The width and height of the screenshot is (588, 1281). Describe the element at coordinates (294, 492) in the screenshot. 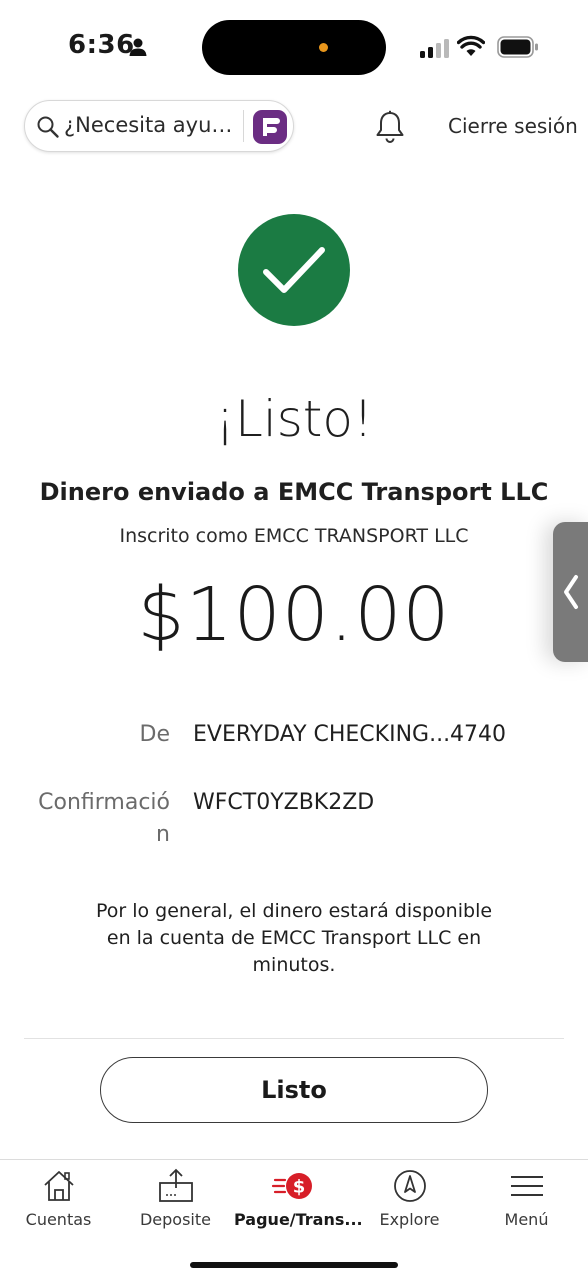

I see `recipient-title: Dinero enviado a EMCC Transport LLC` at that location.